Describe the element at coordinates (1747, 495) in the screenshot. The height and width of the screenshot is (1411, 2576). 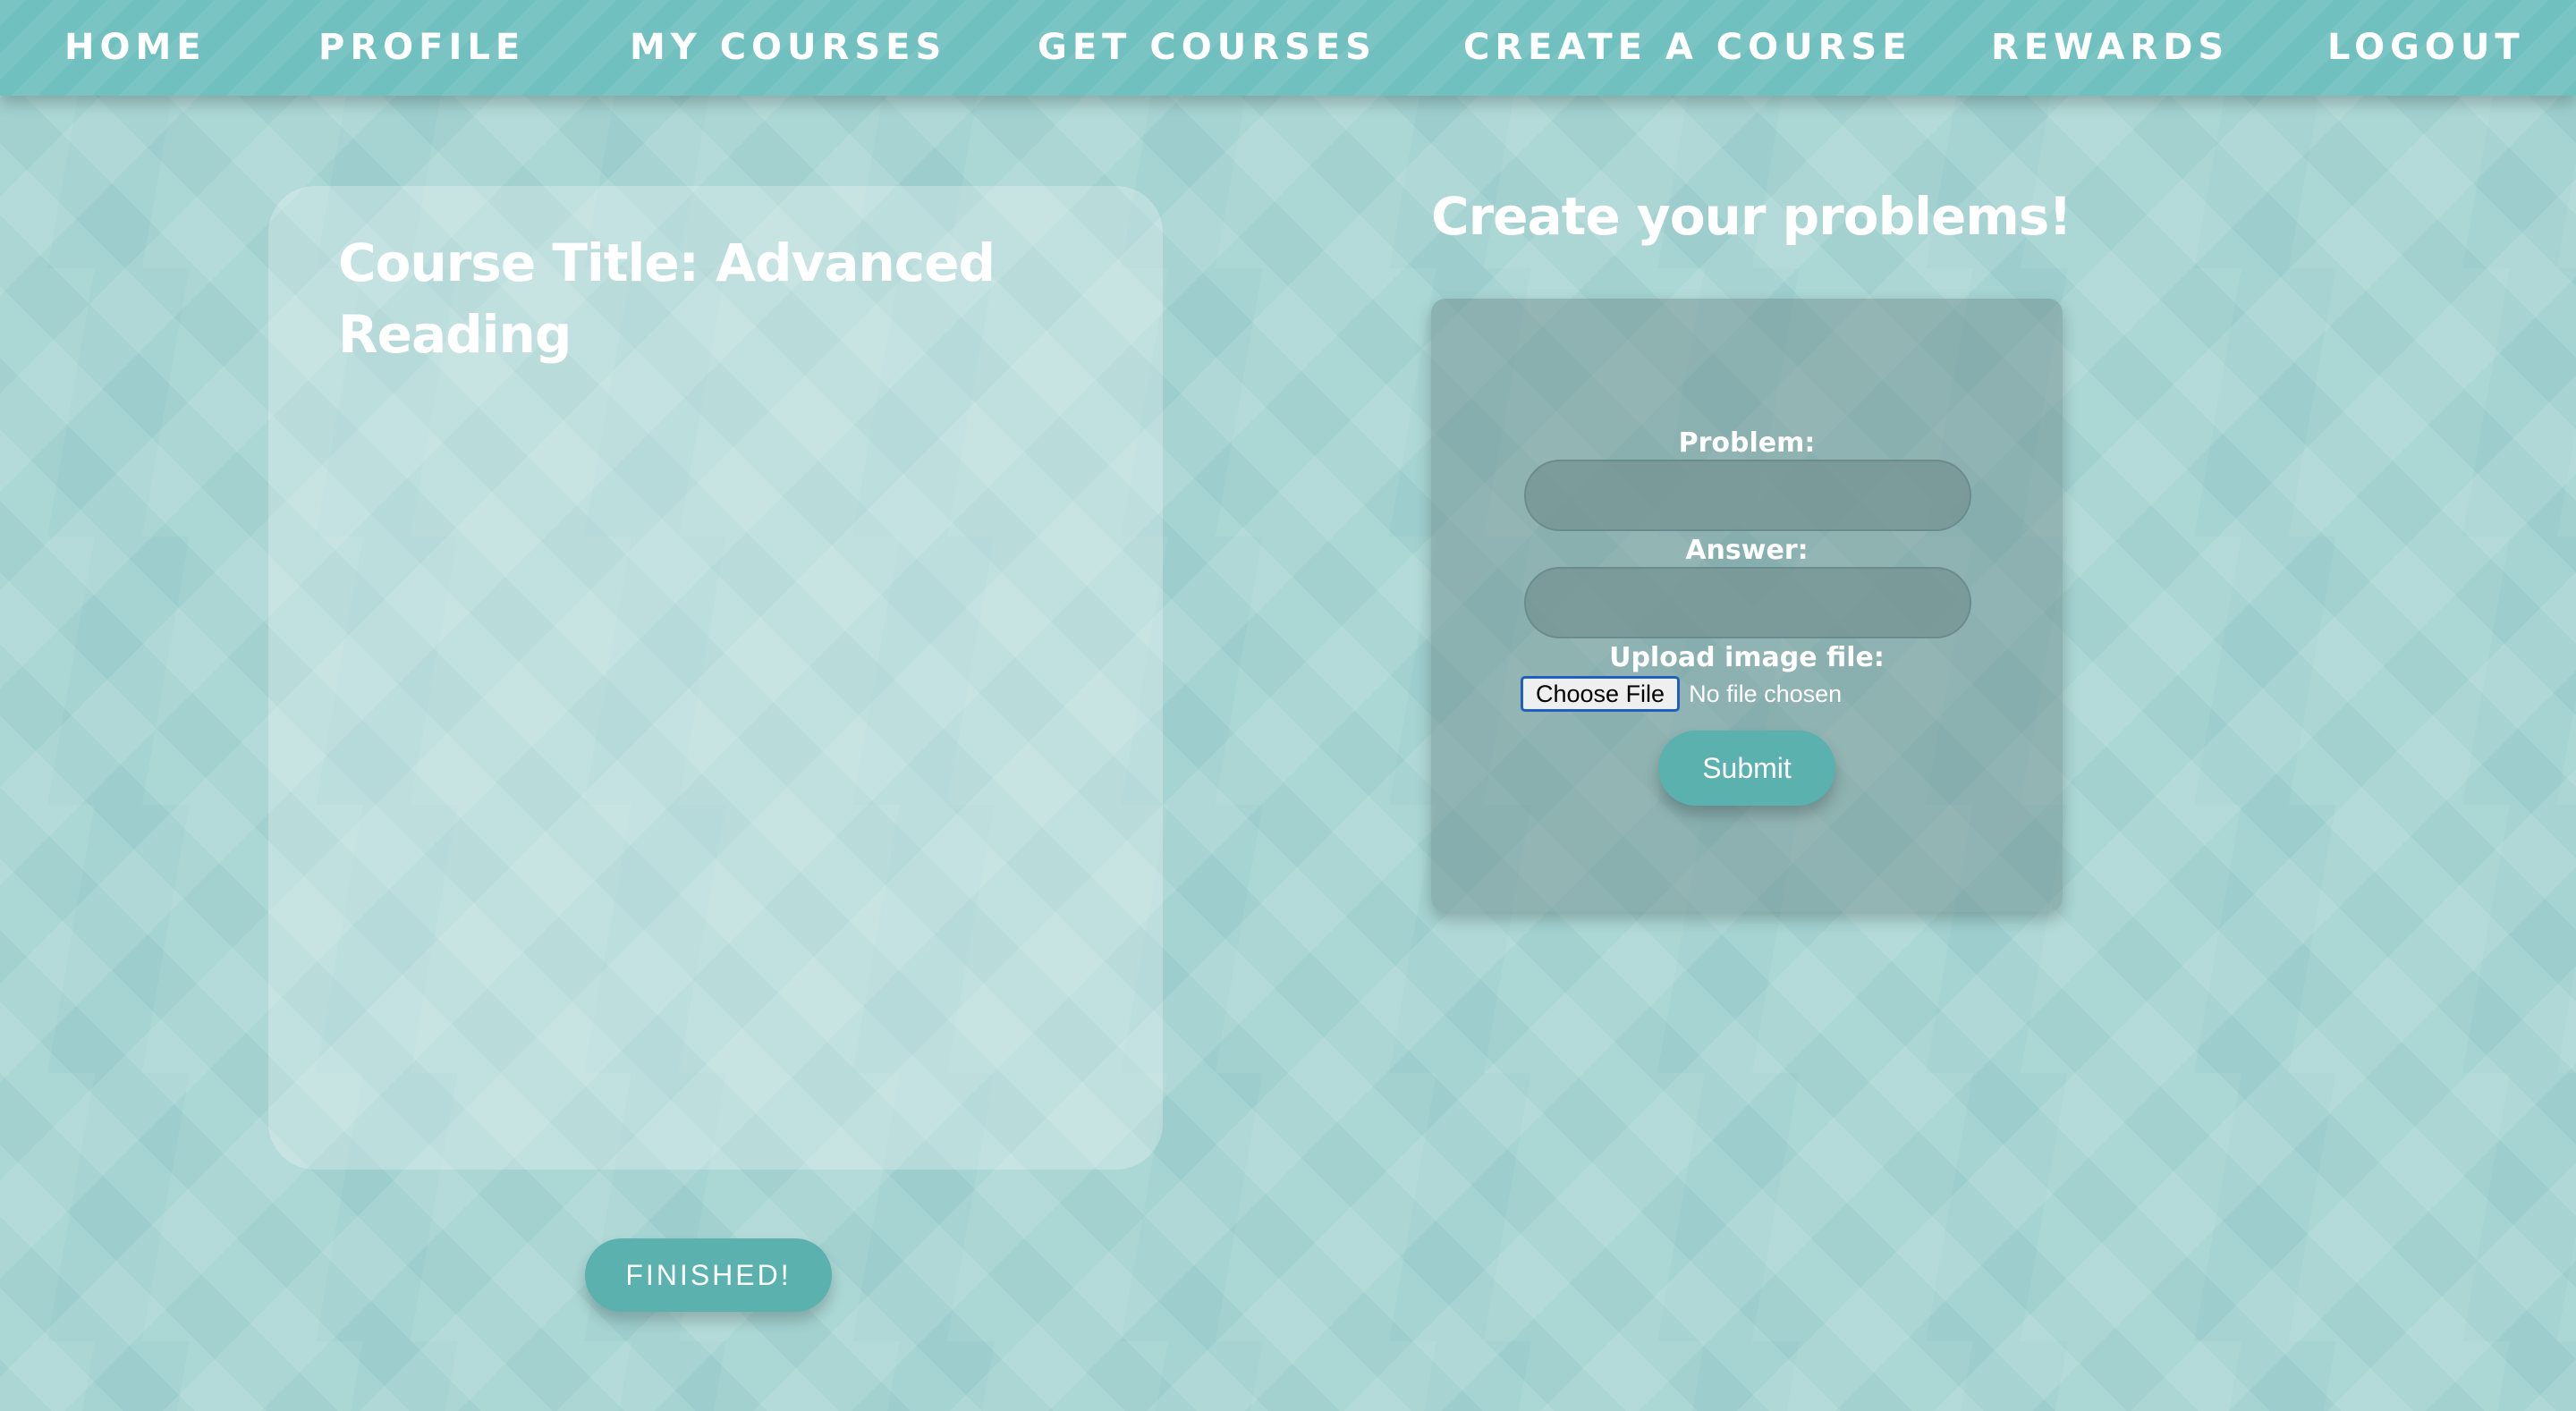
I see `problem-input` at that location.